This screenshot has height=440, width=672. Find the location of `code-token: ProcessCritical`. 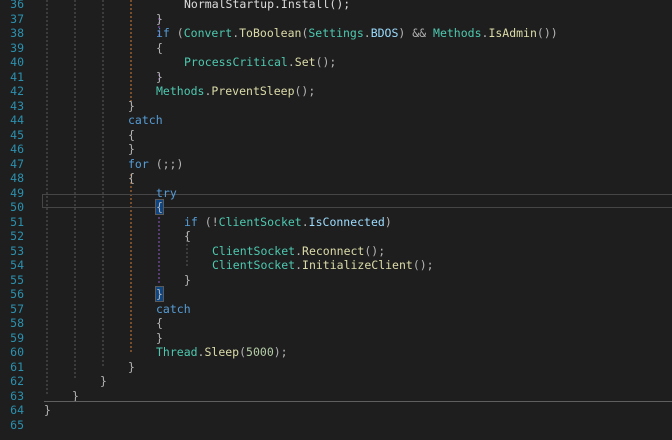

code-token: ProcessCritical is located at coordinates (236, 62).